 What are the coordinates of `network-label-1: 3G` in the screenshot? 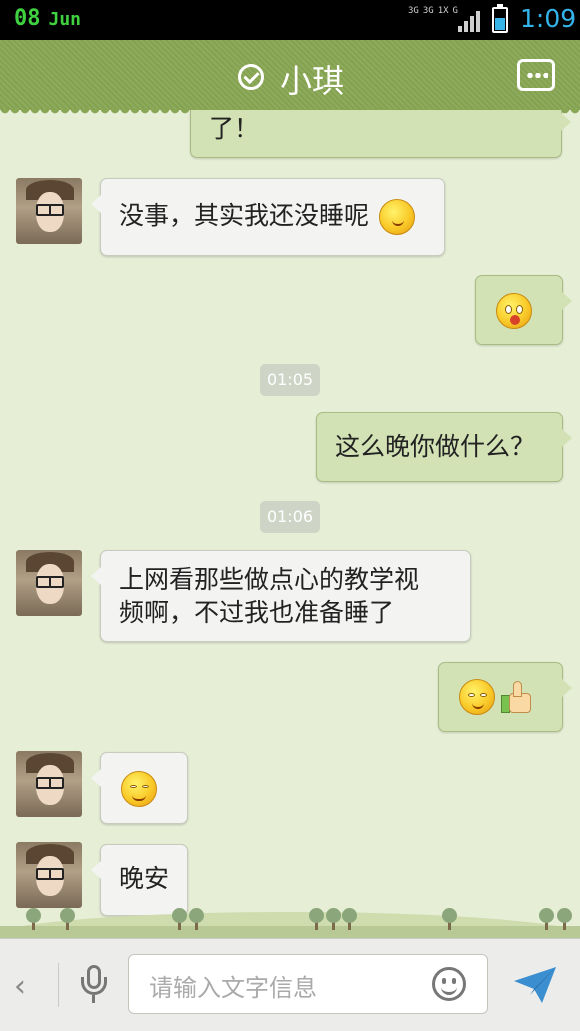 It's located at (413, 11).